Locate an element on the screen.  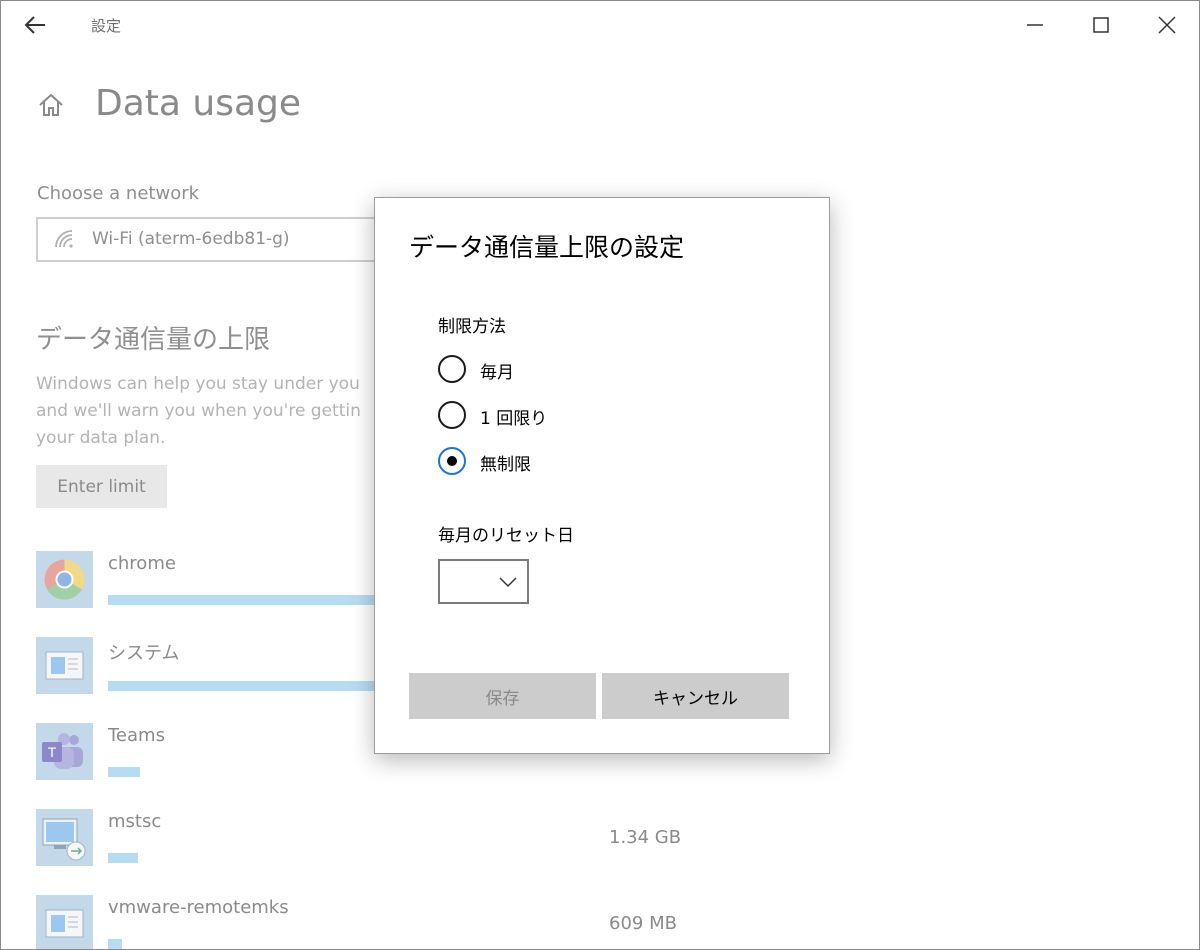
radio-label: 無制限 is located at coordinates (505, 465).